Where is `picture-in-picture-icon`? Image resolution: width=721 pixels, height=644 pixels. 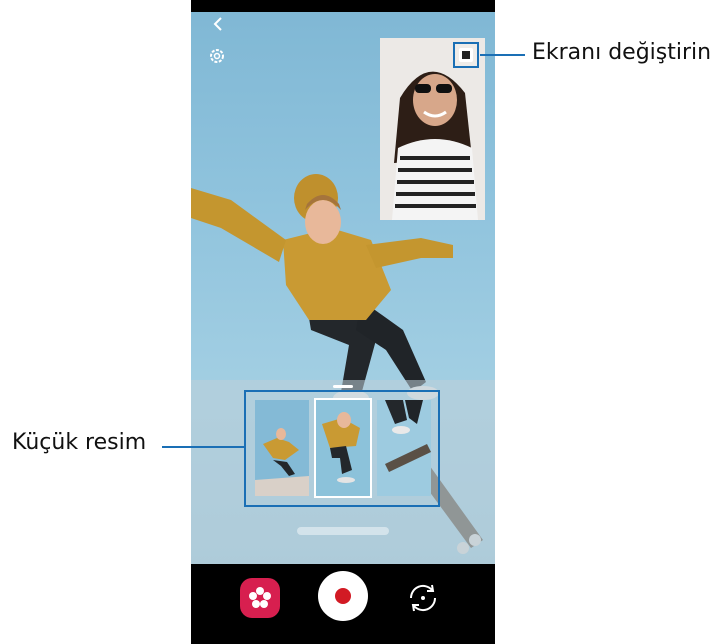 picture-in-picture-icon is located at coordinates (466, 55).